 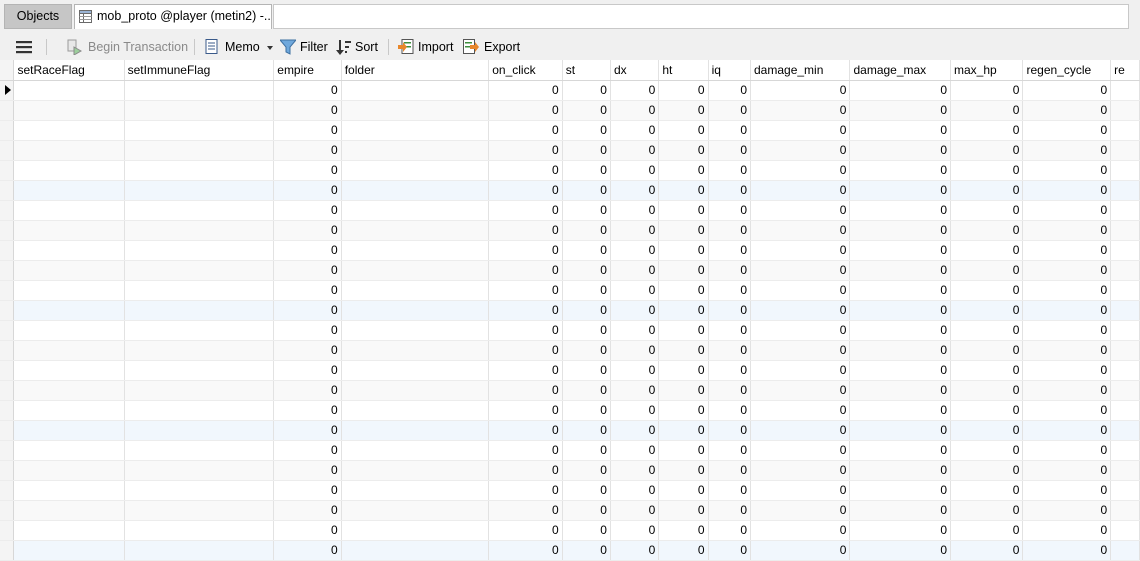 I want to click on column-header-empire: empire, so click(x=307, y=70).